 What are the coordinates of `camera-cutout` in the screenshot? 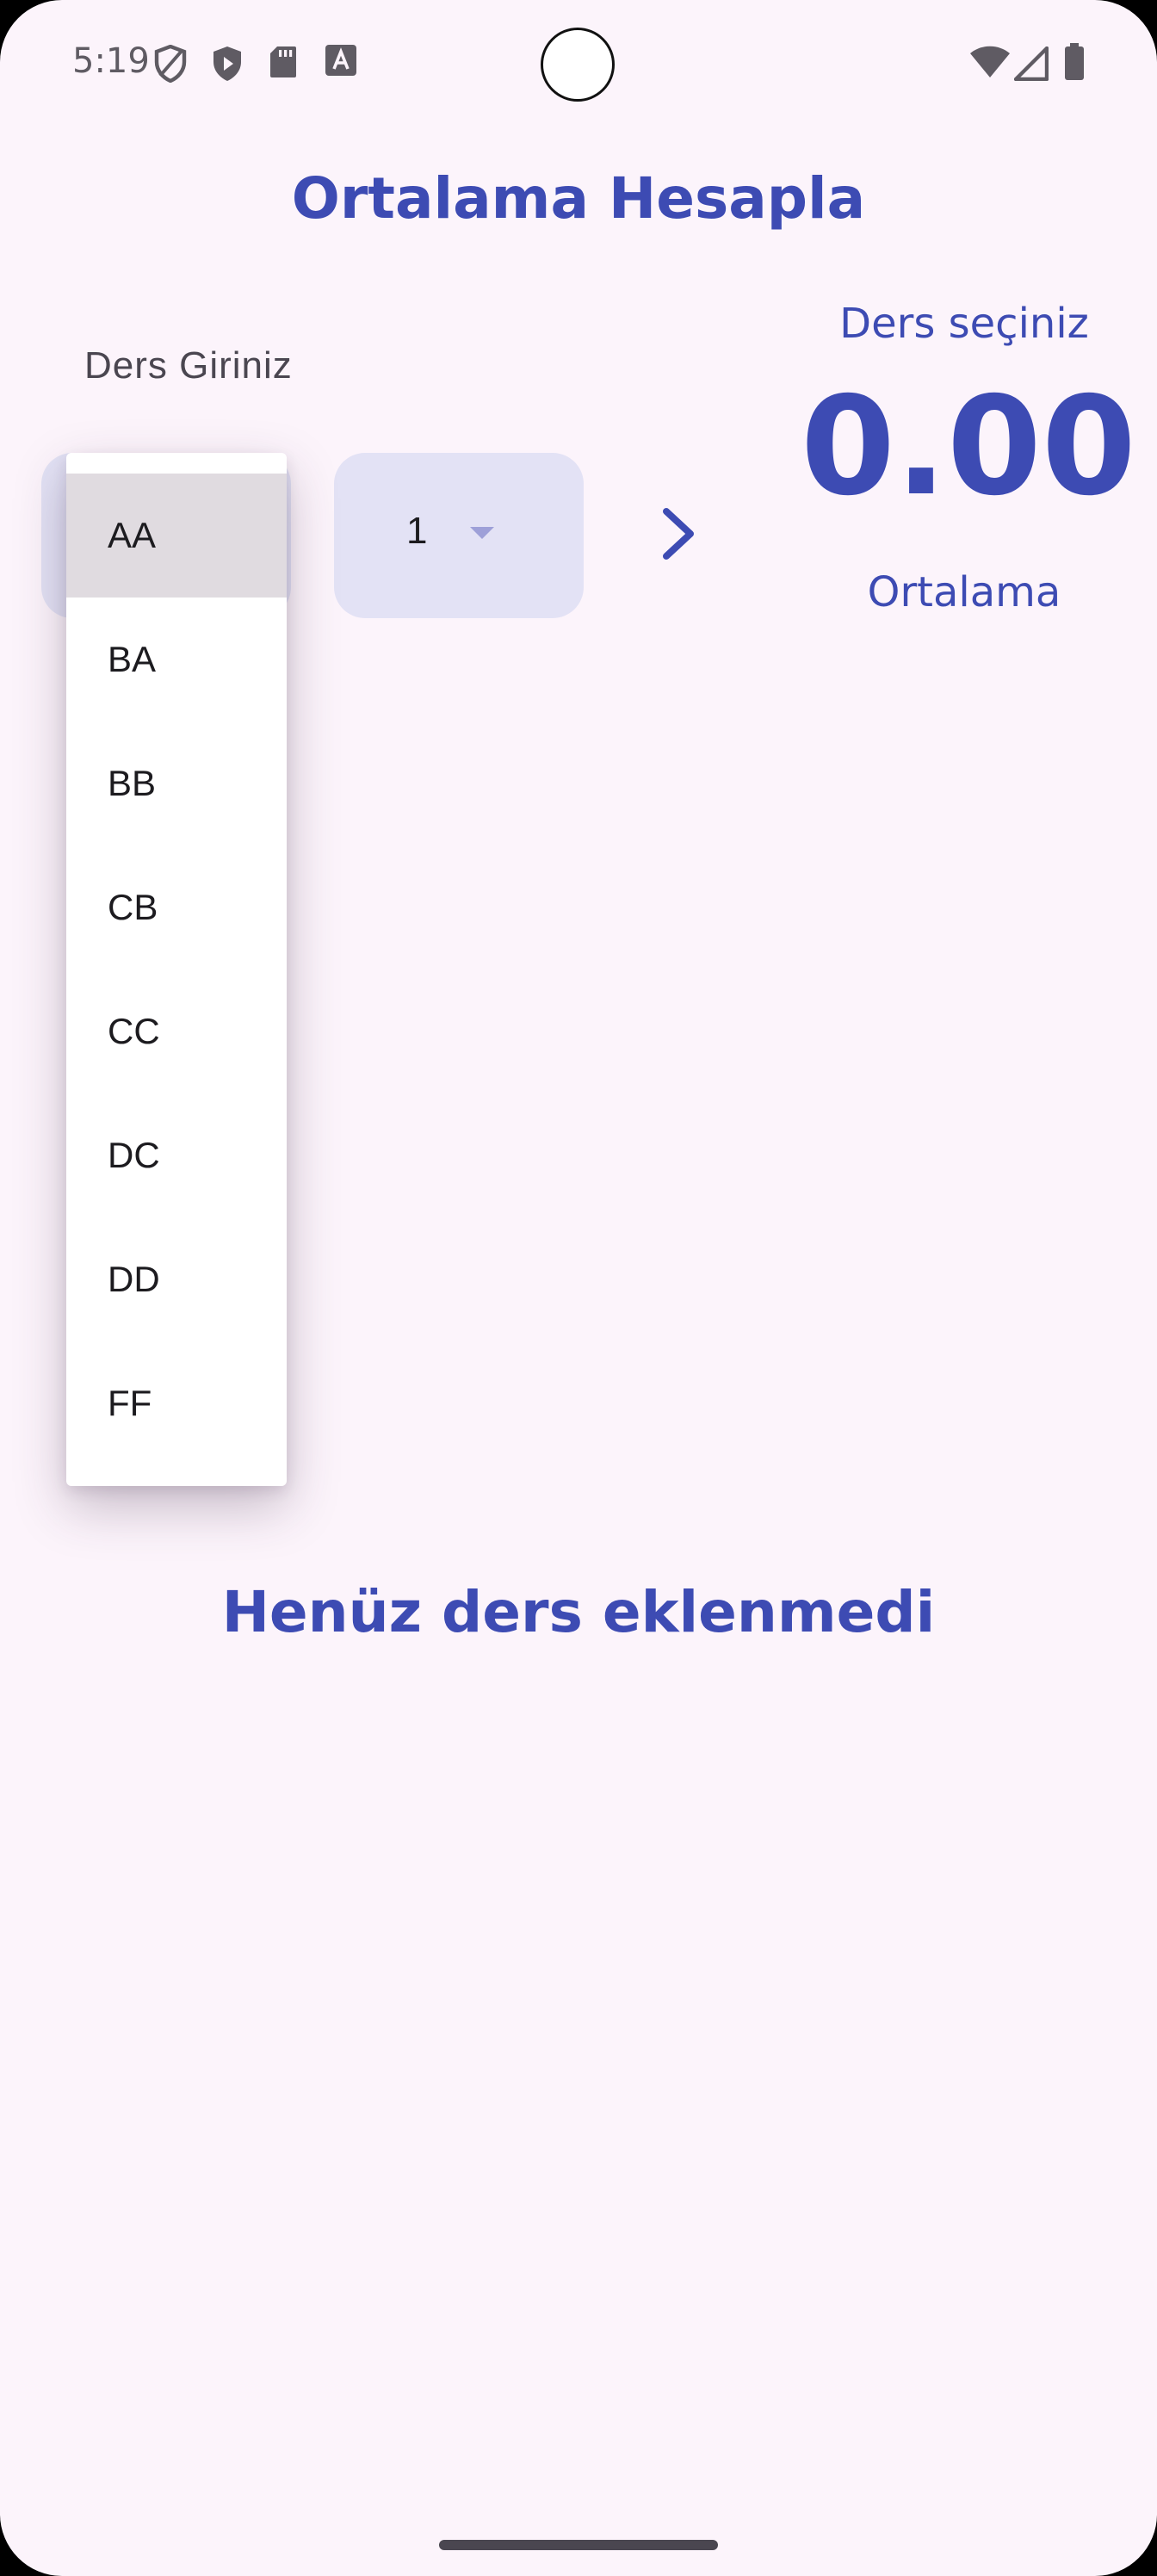 It's located at (578, 65).